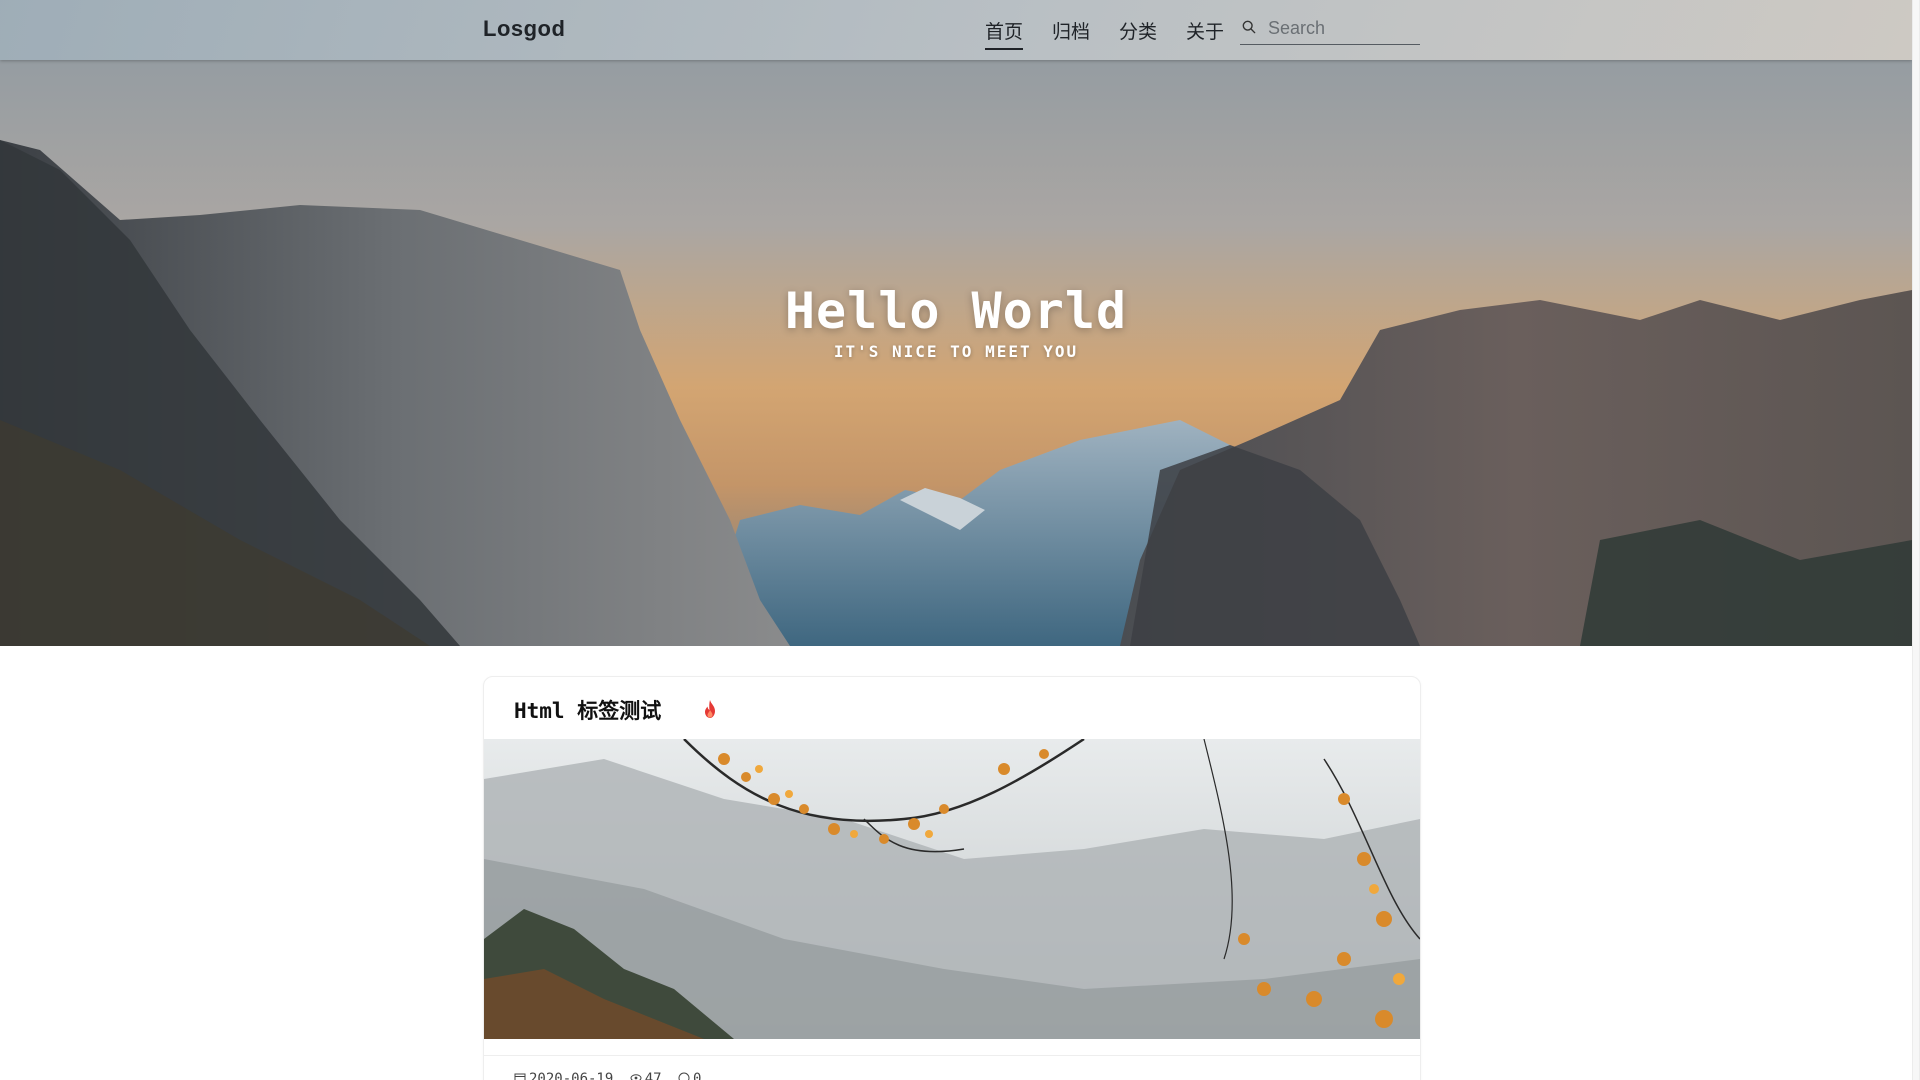 Image resolution: width=1920 pixels, height=1080 pixels. I want to click on post-meta: 2020-06-19 47 0, so click(611, 1075).